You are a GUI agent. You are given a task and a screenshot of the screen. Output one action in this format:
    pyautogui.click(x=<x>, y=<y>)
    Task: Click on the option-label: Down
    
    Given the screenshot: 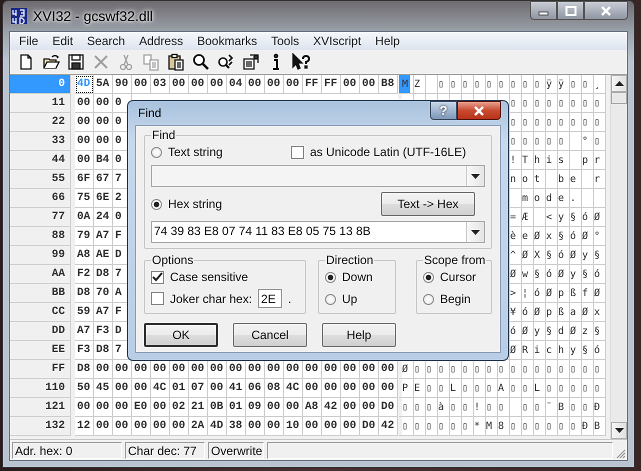 What is the action you would take?
    pyautogui.click(x=357, y=277)
    